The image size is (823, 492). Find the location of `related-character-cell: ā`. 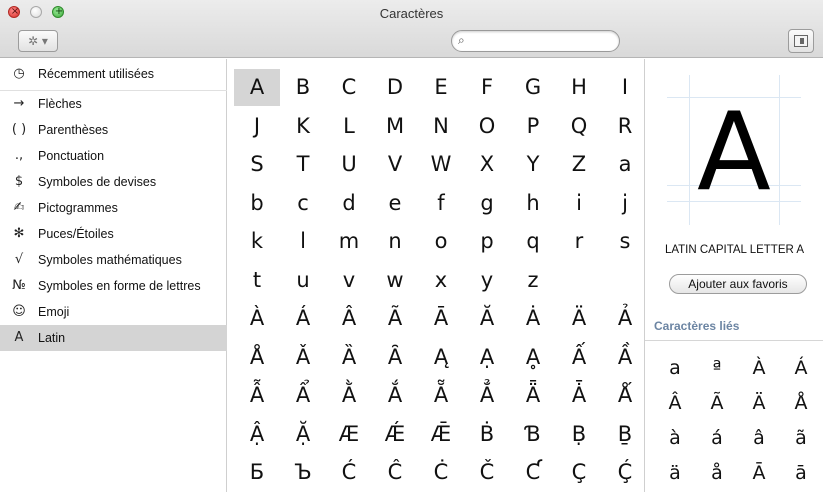

related-character-cell: ā is located at coordinates (801, 473).